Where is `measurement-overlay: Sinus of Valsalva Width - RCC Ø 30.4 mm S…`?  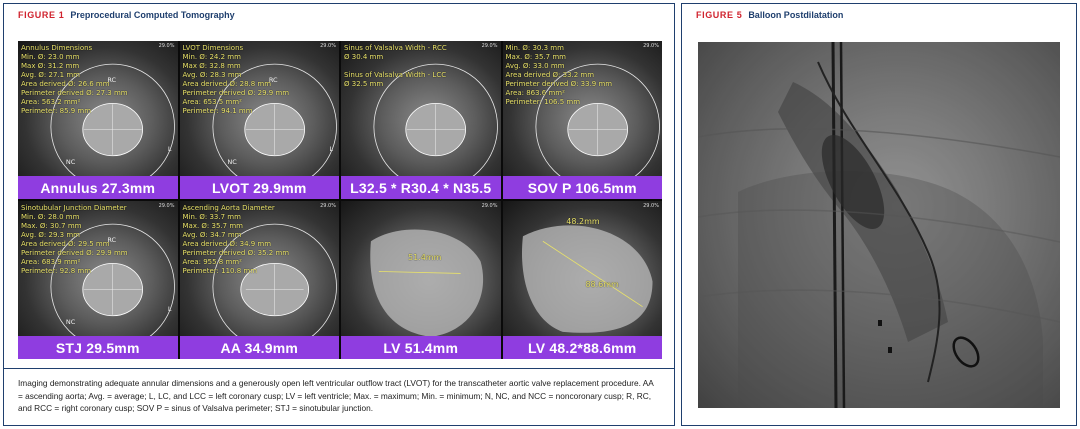
measurement-overlay: Sinus of Valsalva Width - RCC Ø 30.4 mm S… is located at coordinates (395, 66).